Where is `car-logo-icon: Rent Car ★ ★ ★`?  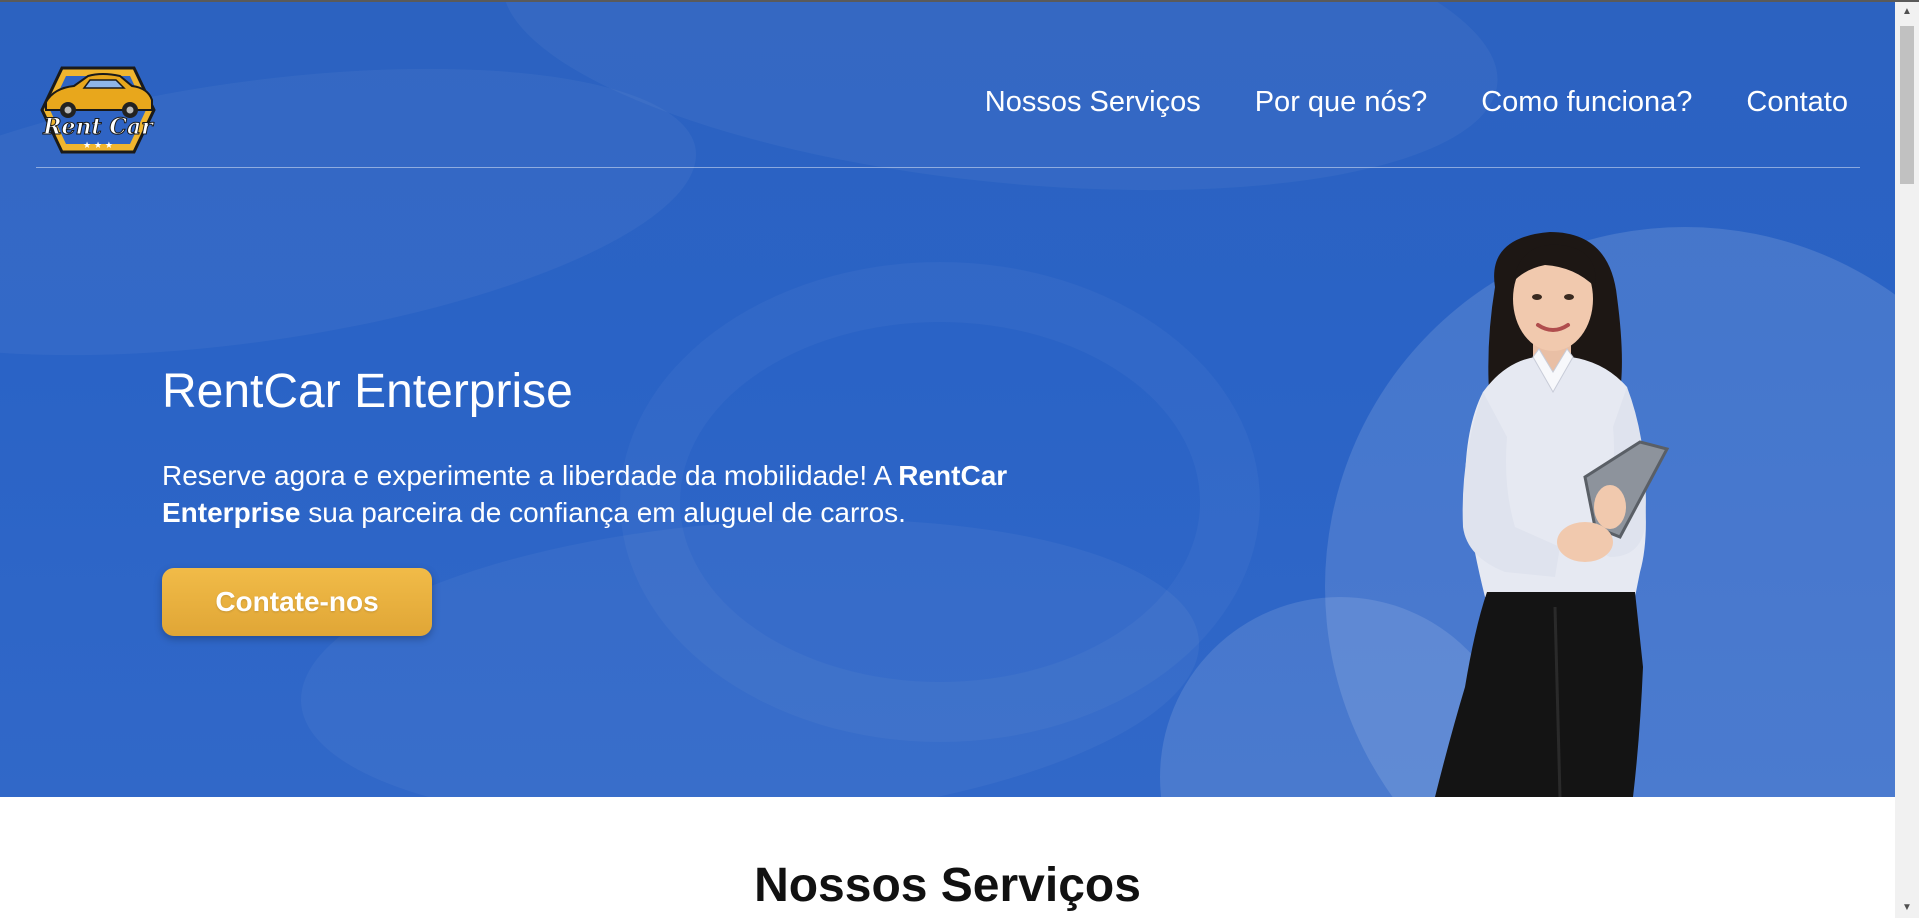 car-logo-icon: Rent Car ★ ★ ★ is located at coordinates (98, 110).